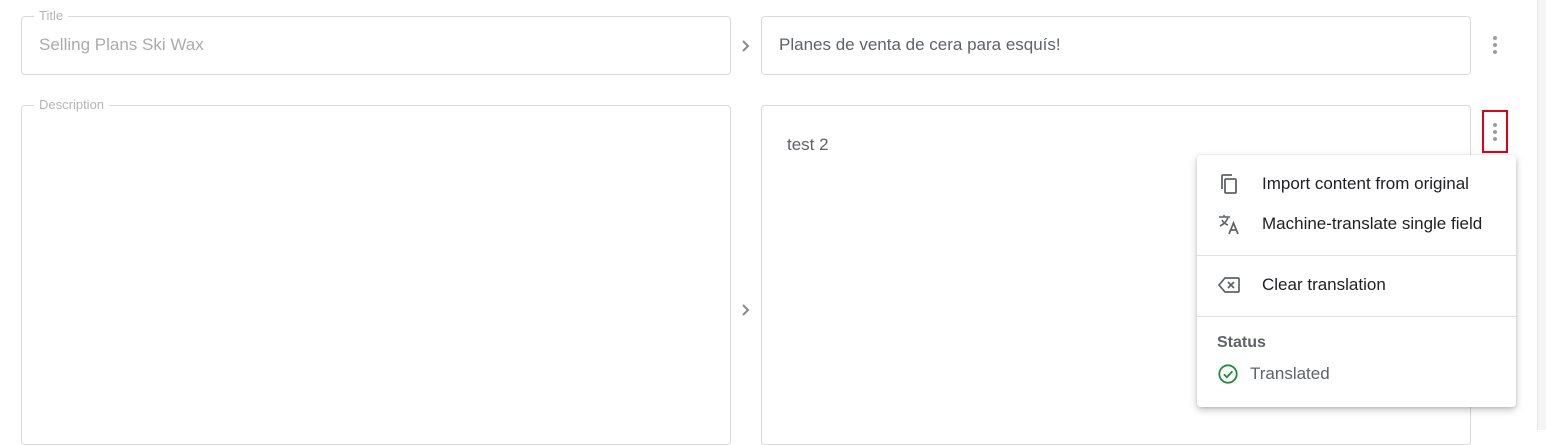 The height and width of the screenshot is (445, 1546). I want to click on title-field-options-button, so click(1495, 45).